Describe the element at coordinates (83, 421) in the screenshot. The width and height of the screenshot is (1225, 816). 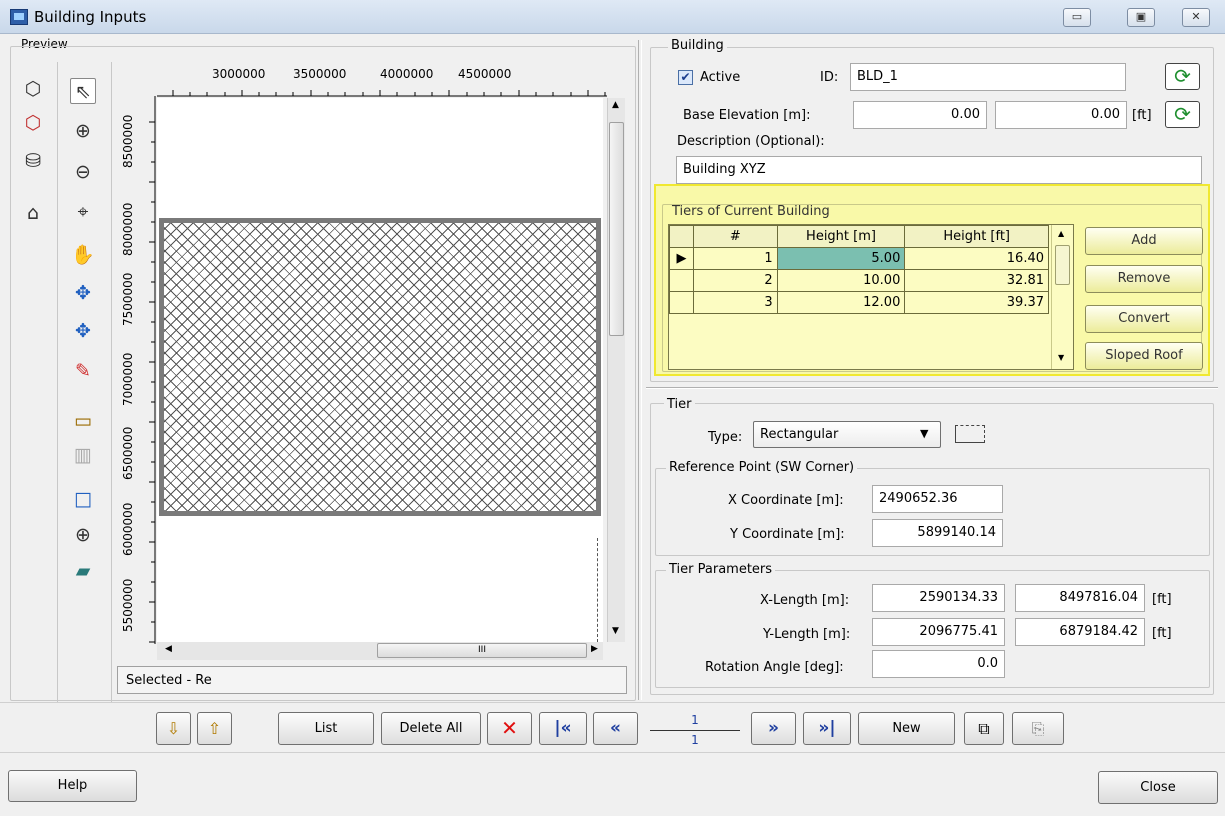
I see `ruler-icon: ▭` at that location.